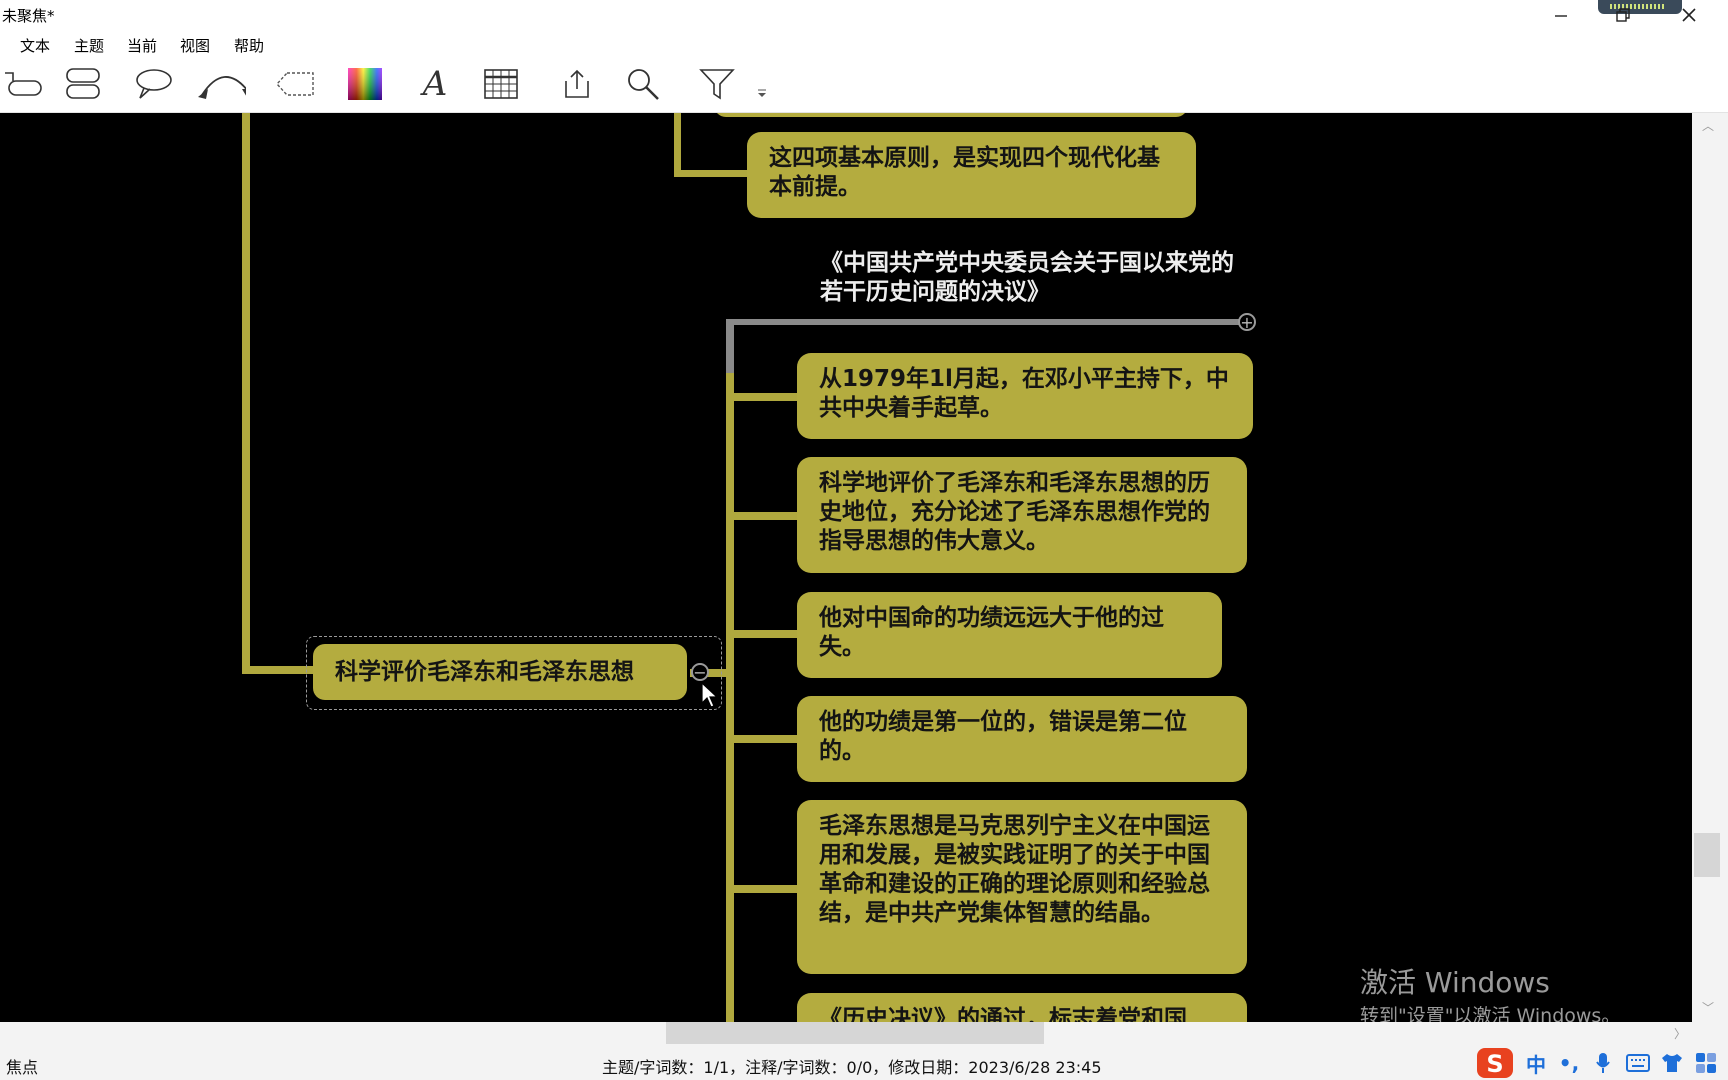 This screenshot has width=1728, height=1080. Describe the element at coordinates (864, 15) in the screenshot. I see `title-bar: 未聚焦*` at that location.